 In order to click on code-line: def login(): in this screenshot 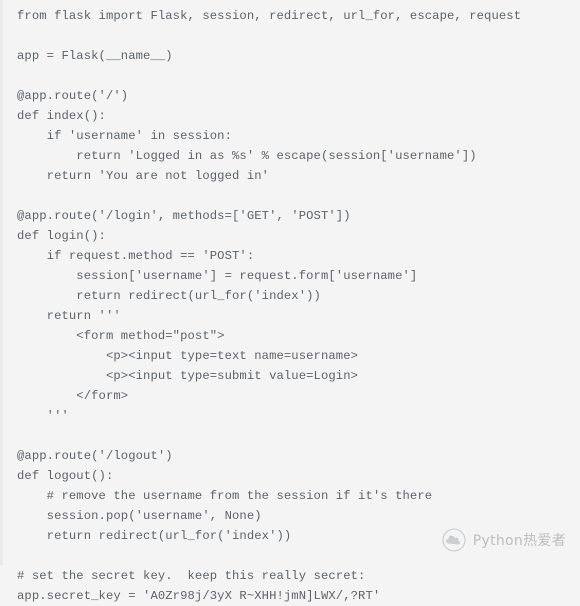, I will do `click(61, 236)`.